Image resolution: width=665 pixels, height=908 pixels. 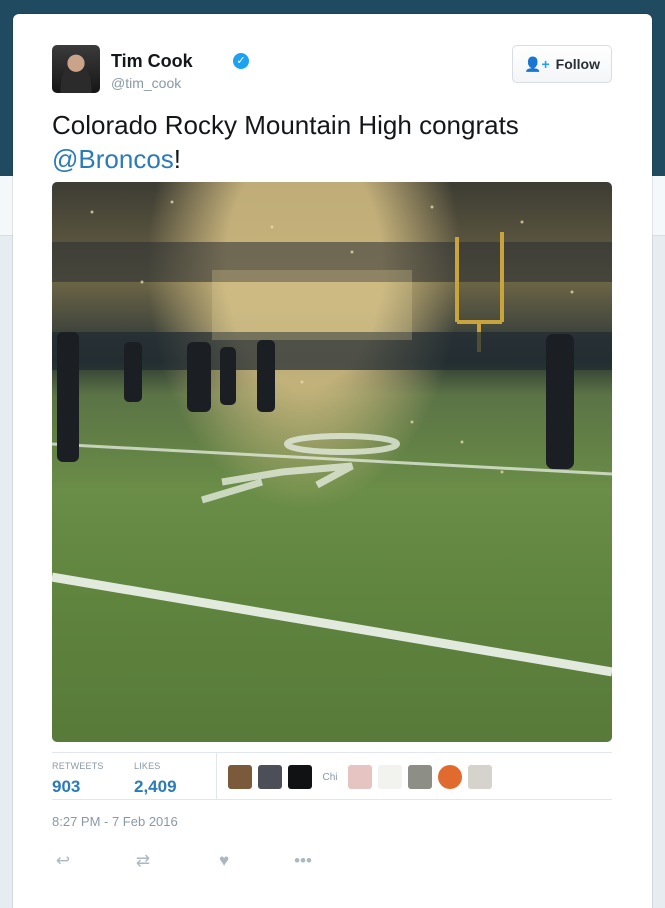 What do you see at coordinates (152, 61) in the screenshot?
I see `user-name: Tim Cook` at bounding box center [152, 61].